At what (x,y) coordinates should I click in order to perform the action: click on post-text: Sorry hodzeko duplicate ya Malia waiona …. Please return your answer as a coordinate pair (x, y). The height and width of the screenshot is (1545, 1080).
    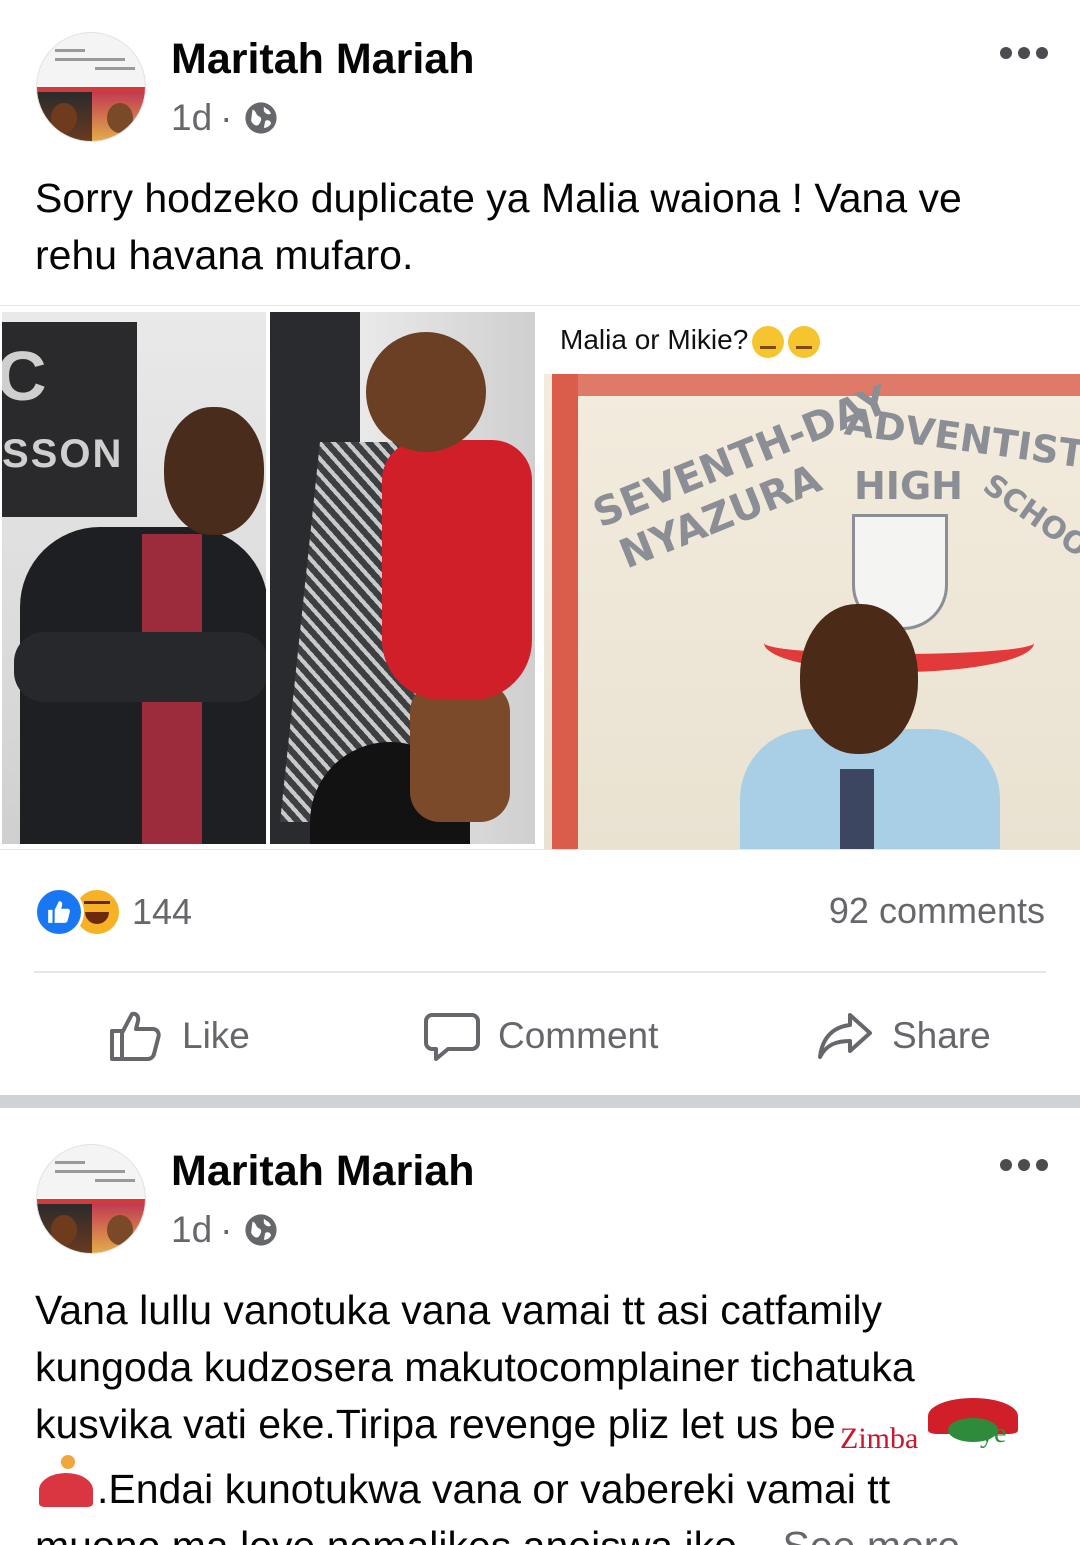
    Looking at the image, I should click on (498, 226).